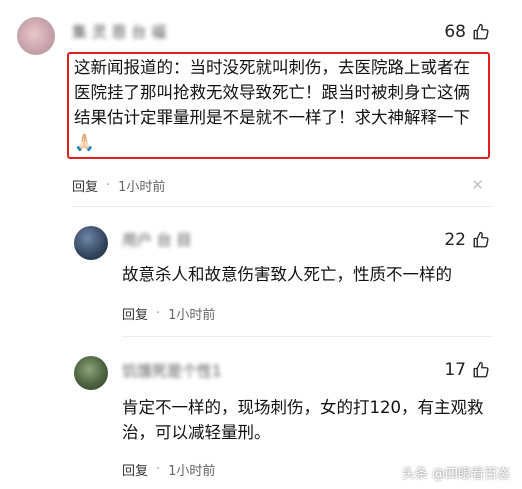  What do you see at coordinates (455, 240) in the screenshot?
I see `like-count: 22` at bounding box center [455, 240].